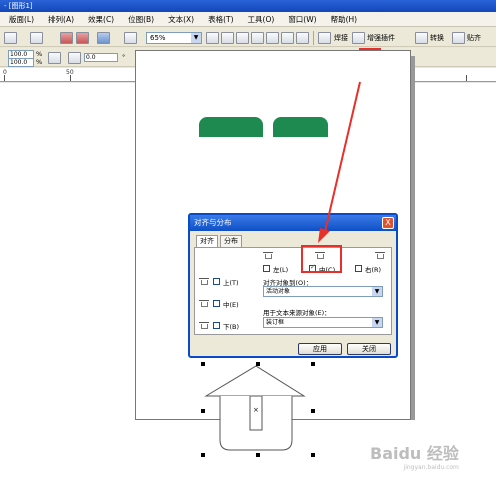 The image size is (496, 500). Describe the element at coordinates (231, 283) in the screenshot. I see `label-top: 上(T)` at that location.